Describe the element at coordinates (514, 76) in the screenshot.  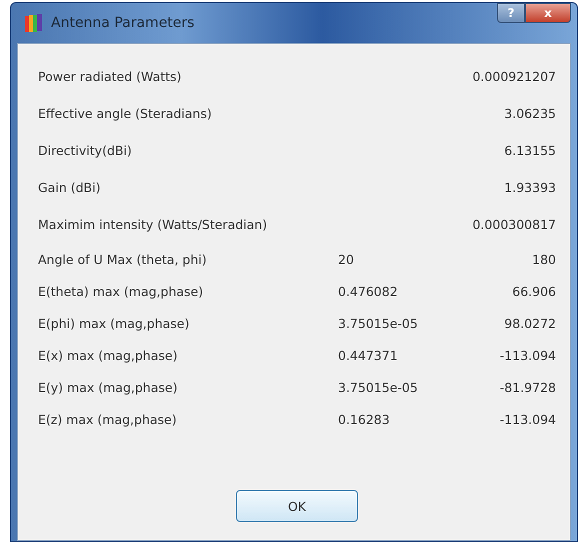
I see `parameter-value: 0.000921207` at that location.